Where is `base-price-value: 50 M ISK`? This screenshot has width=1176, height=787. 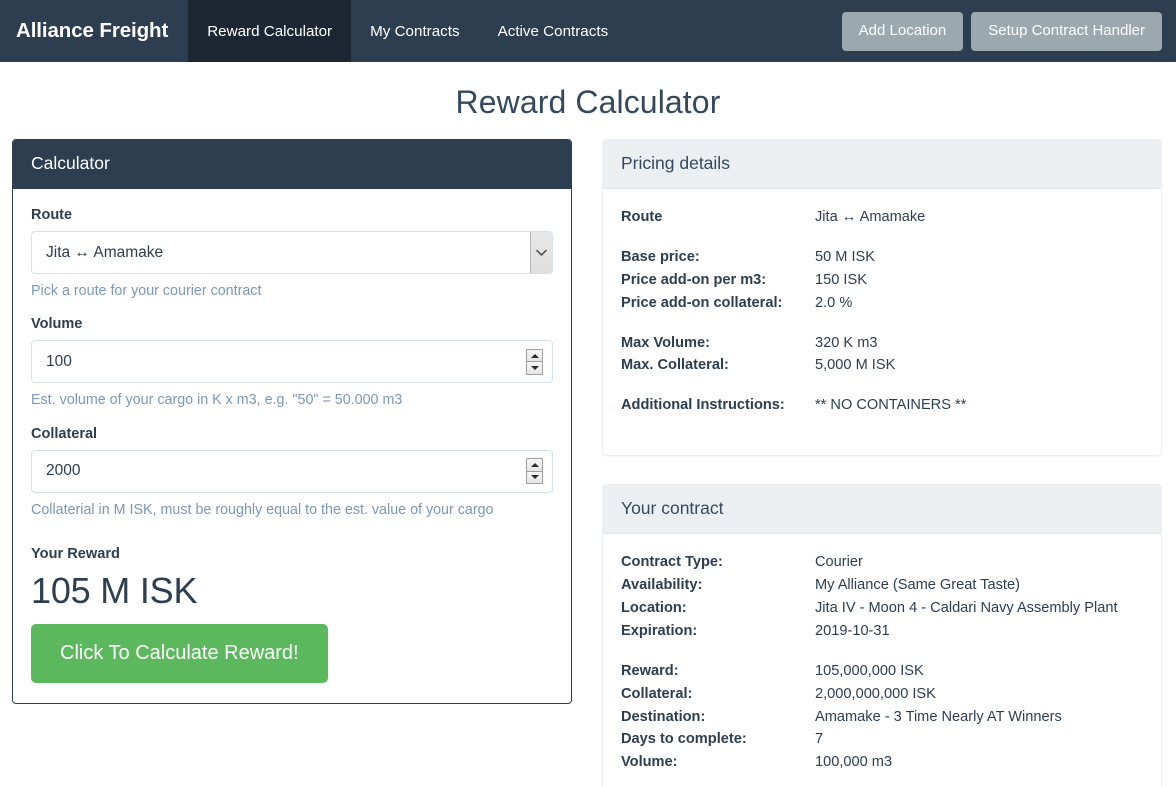 base-price-value: 50 M ISK is located at coordinates (845, 256).